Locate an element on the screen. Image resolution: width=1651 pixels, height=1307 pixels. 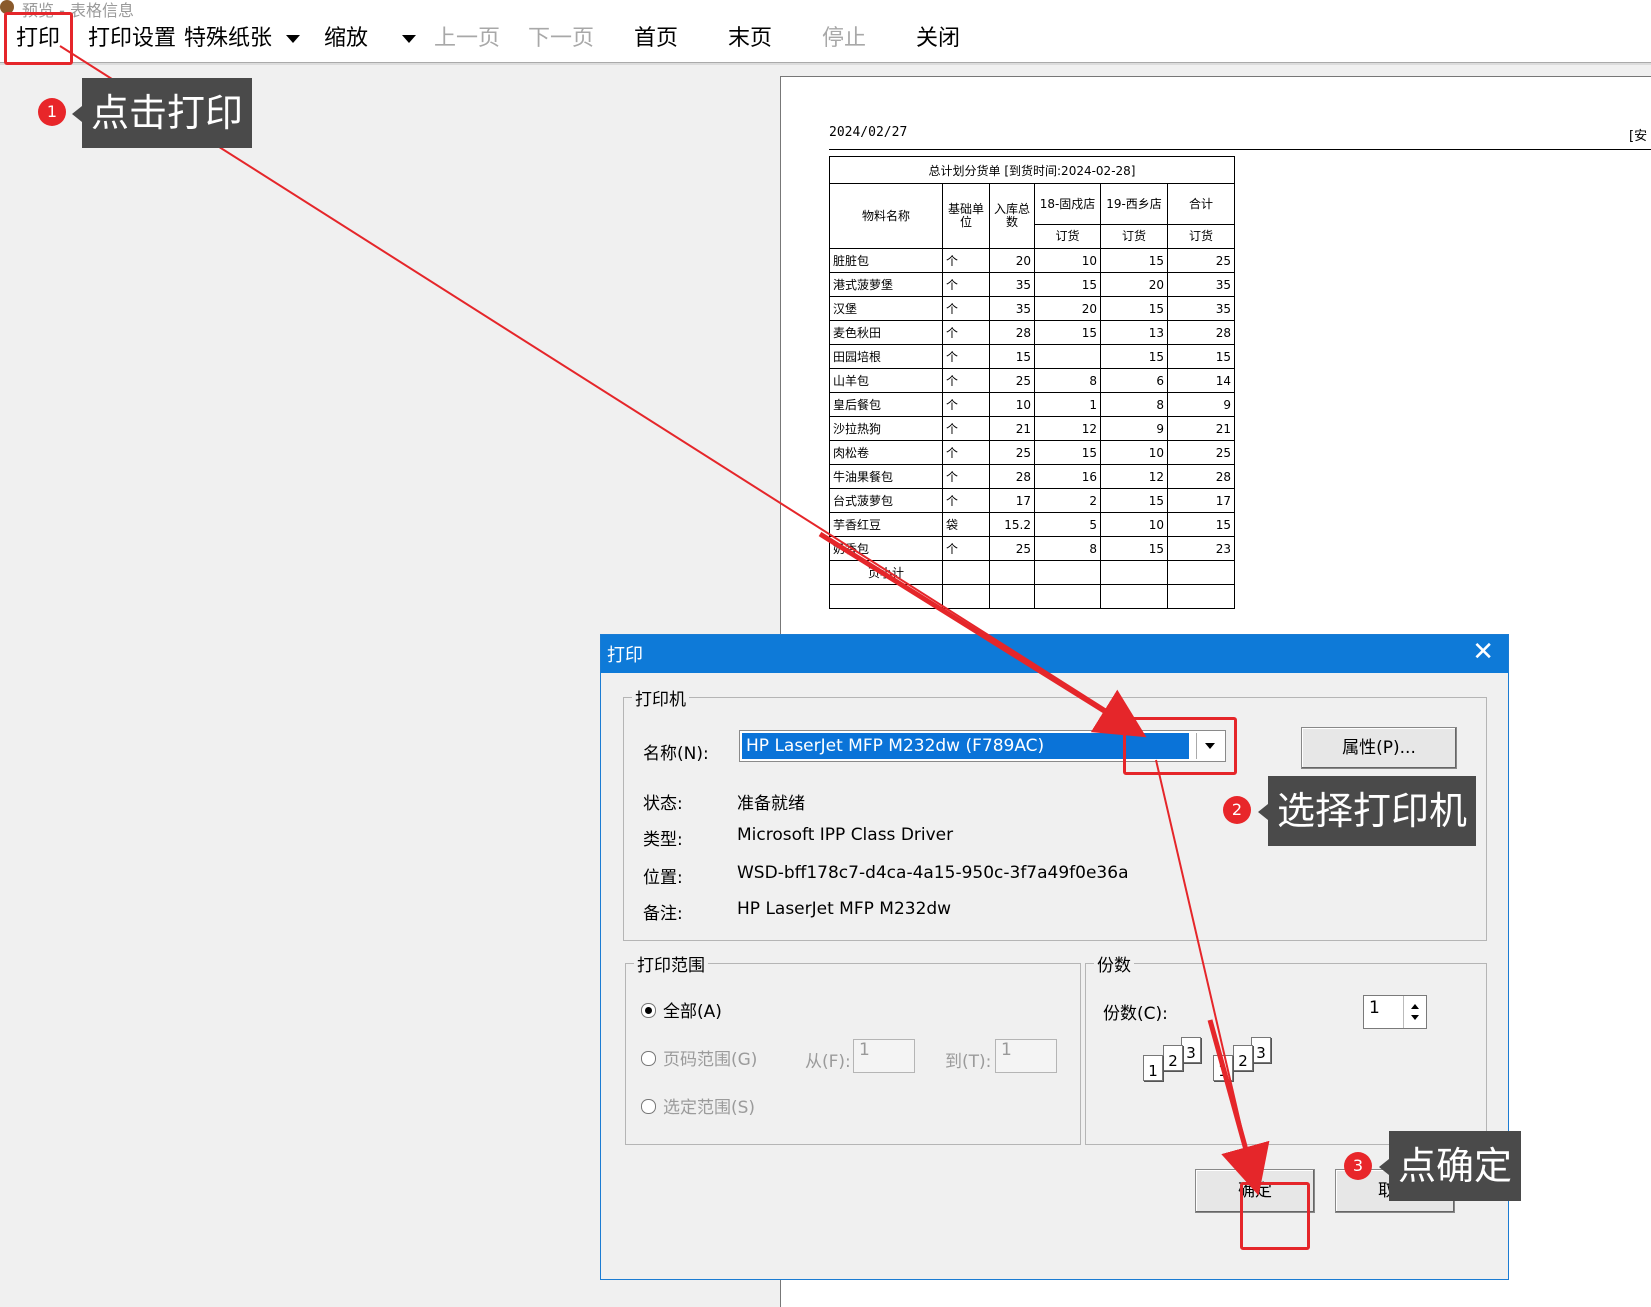
callout-step3-text: 点确定 is located at coordinates (1455, 1166).